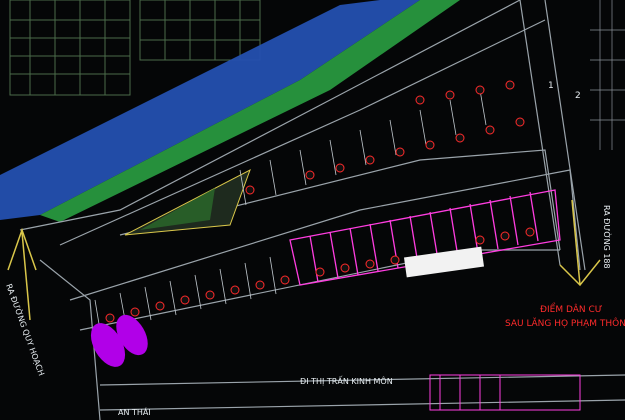 Image resolution: width=625 pixels, height=420 pixels. I want to click on label-road-188: RA ĐƯỜNG 188, so click(607, 237).